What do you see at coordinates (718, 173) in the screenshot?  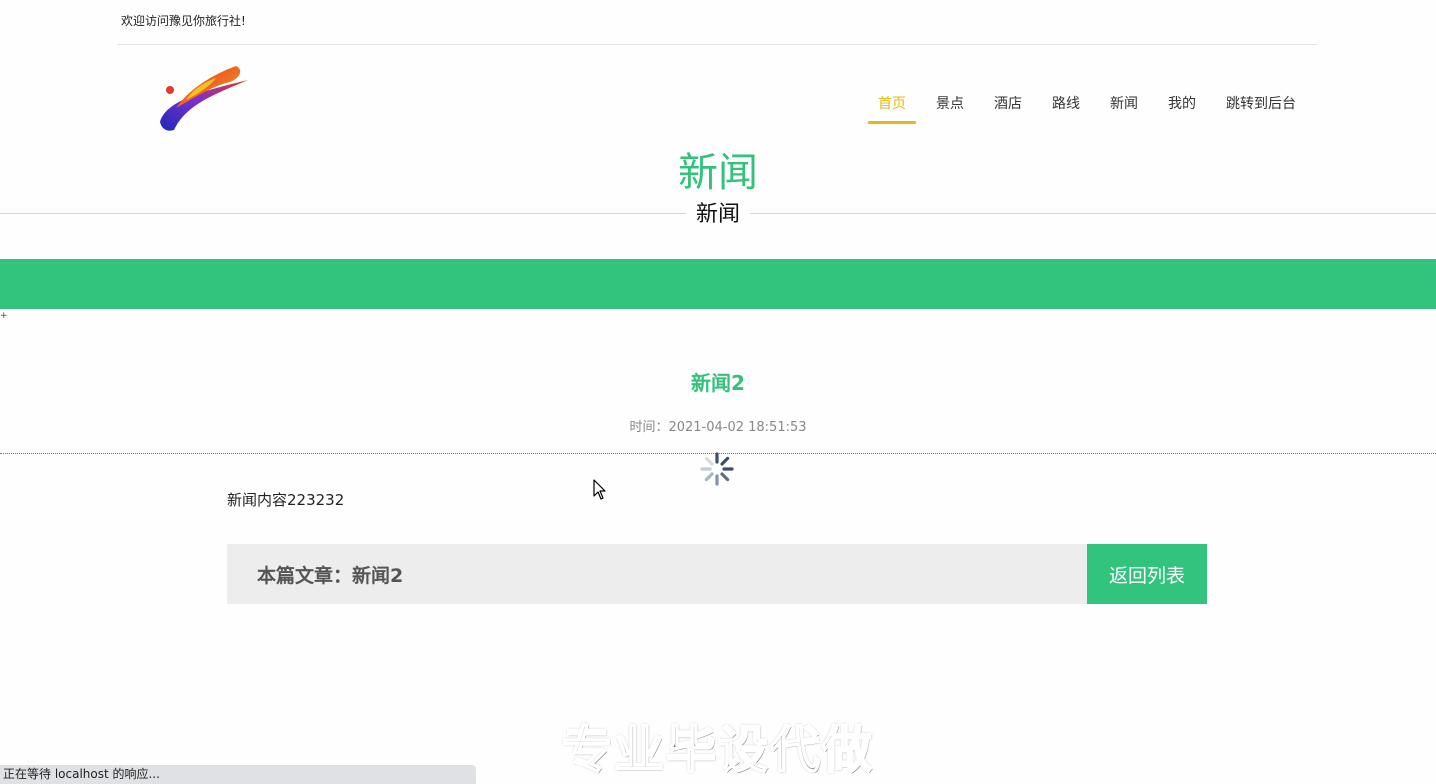 I see `section-title: 新闻` at bounding box center [718, 173].